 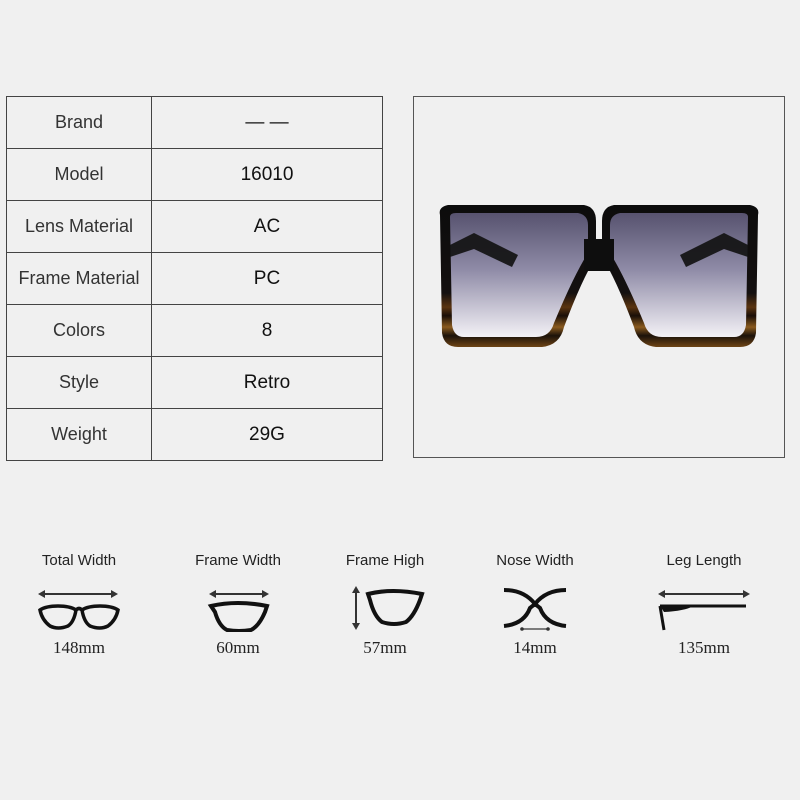 I want to click on spec-value: 16010, so click(x=267, y=174).